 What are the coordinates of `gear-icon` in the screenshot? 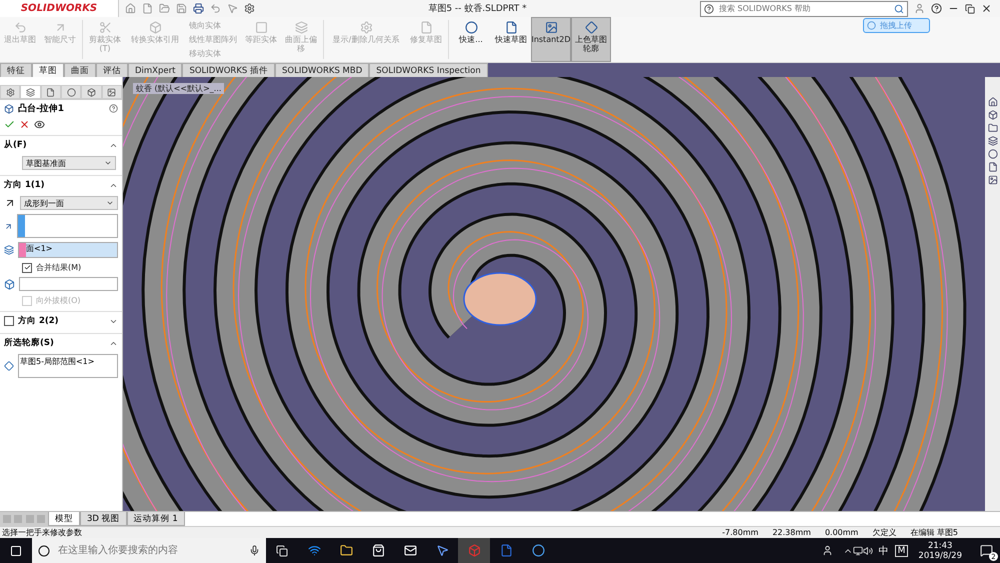 It's located at (366, 27).